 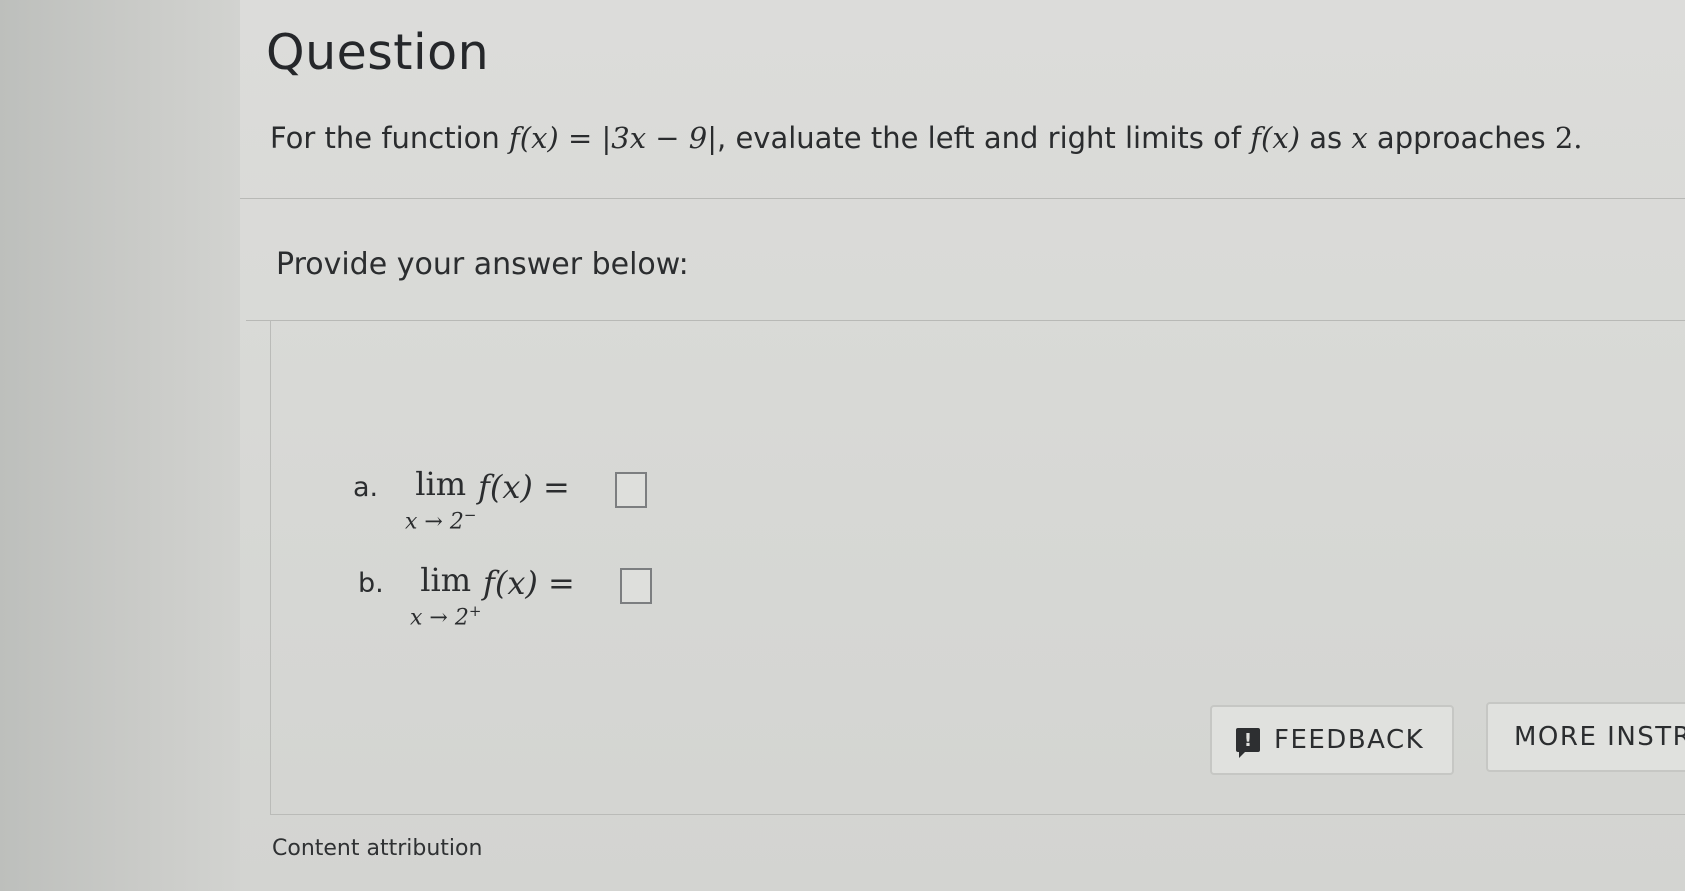 I want to click on page-title: Question, so click(x=378, y=52).